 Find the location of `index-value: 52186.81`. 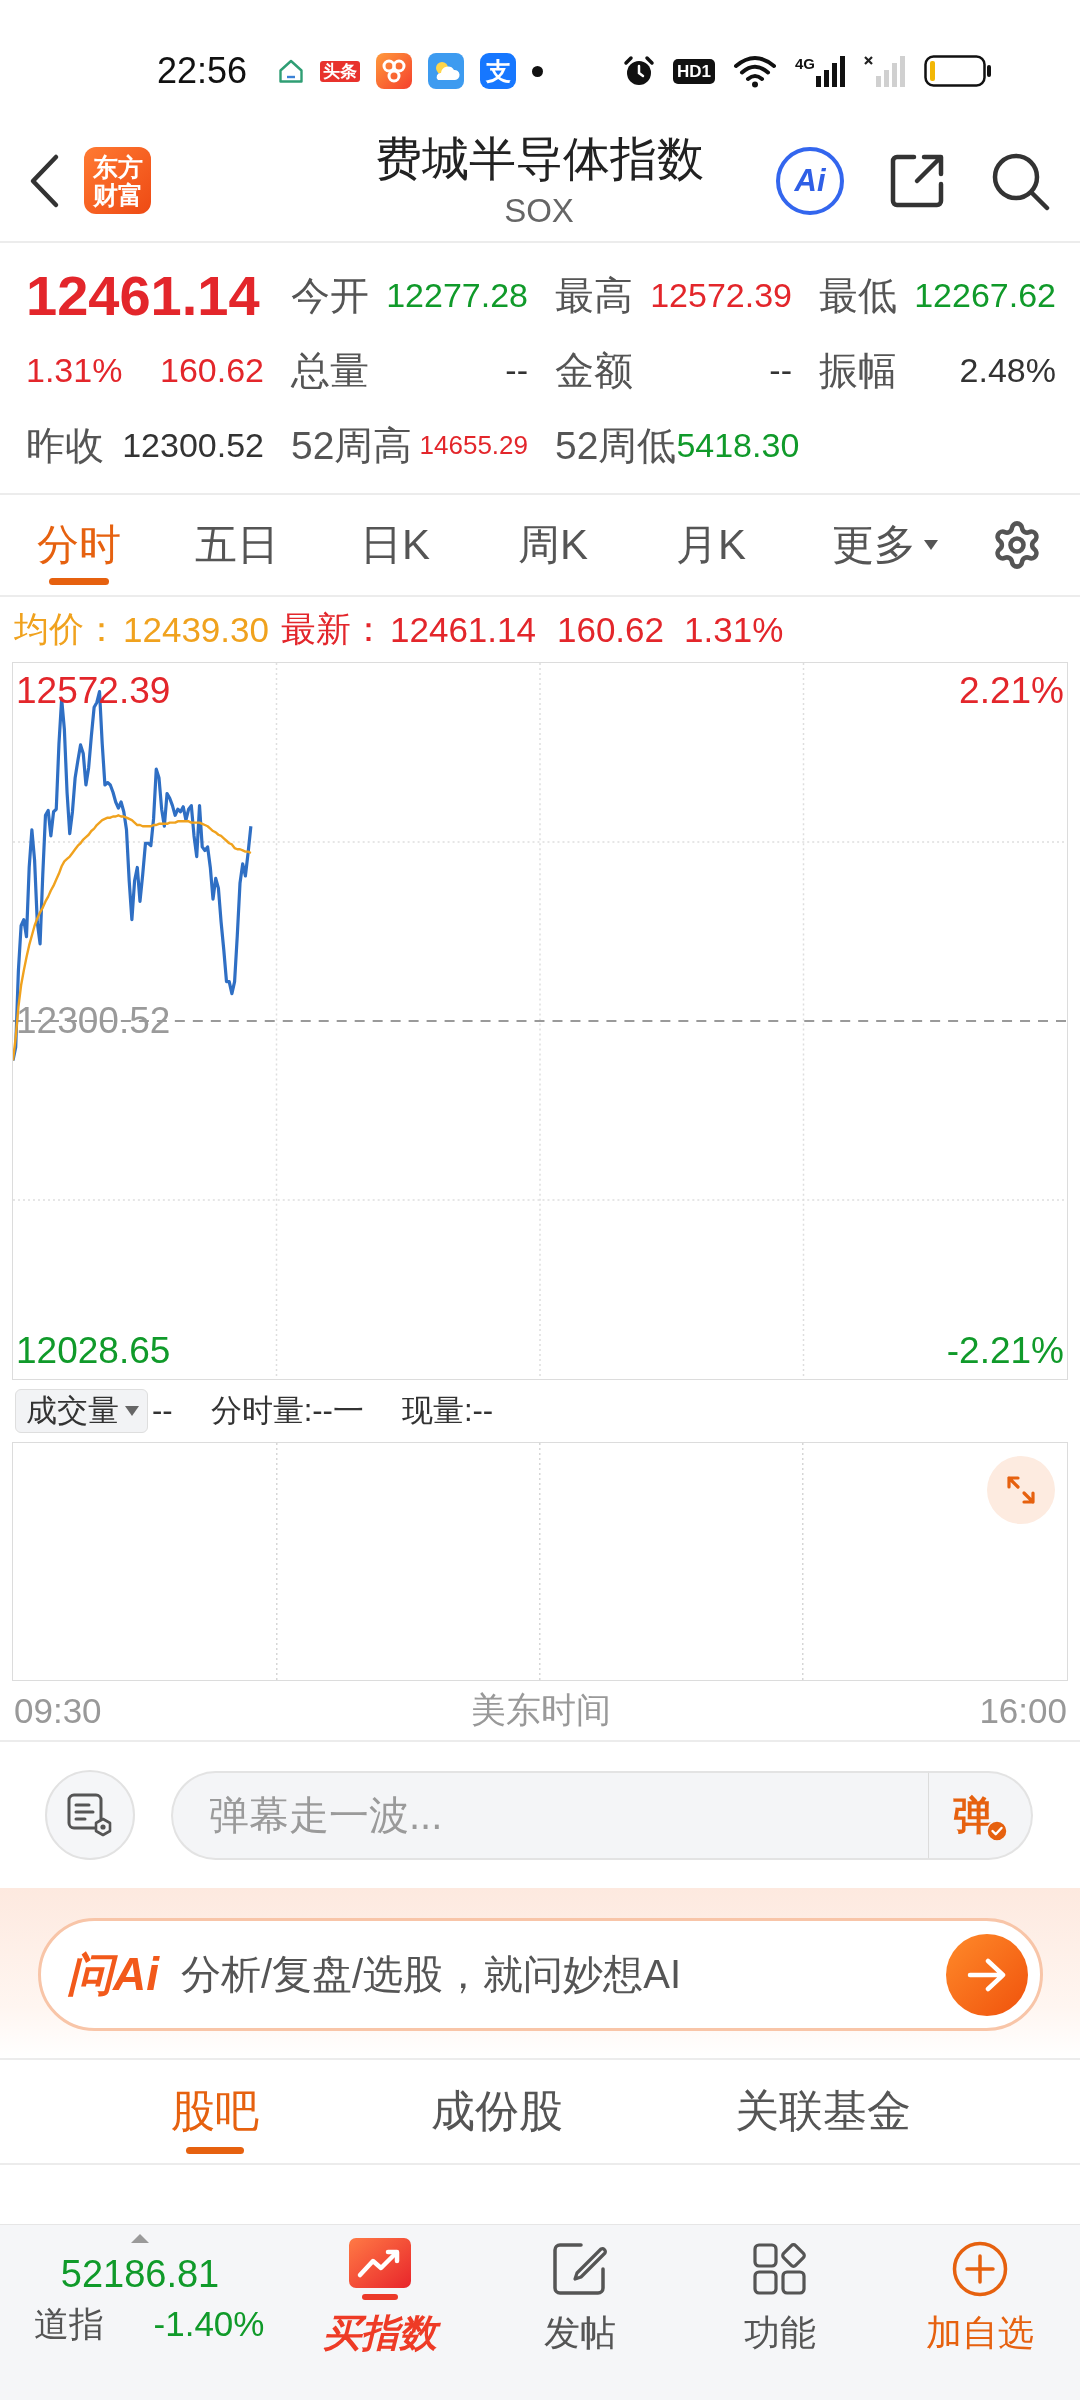

index-value: 52186.81 is located at coordinates (140, 2274).